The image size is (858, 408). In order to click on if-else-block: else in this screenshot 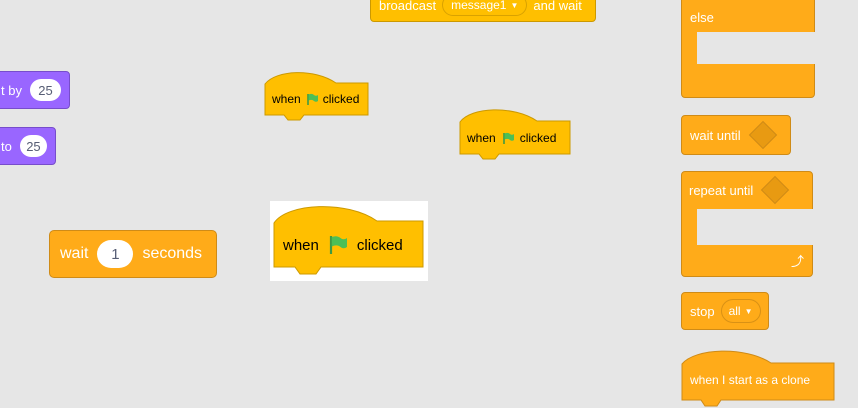, I will do `click(749, 50)`.